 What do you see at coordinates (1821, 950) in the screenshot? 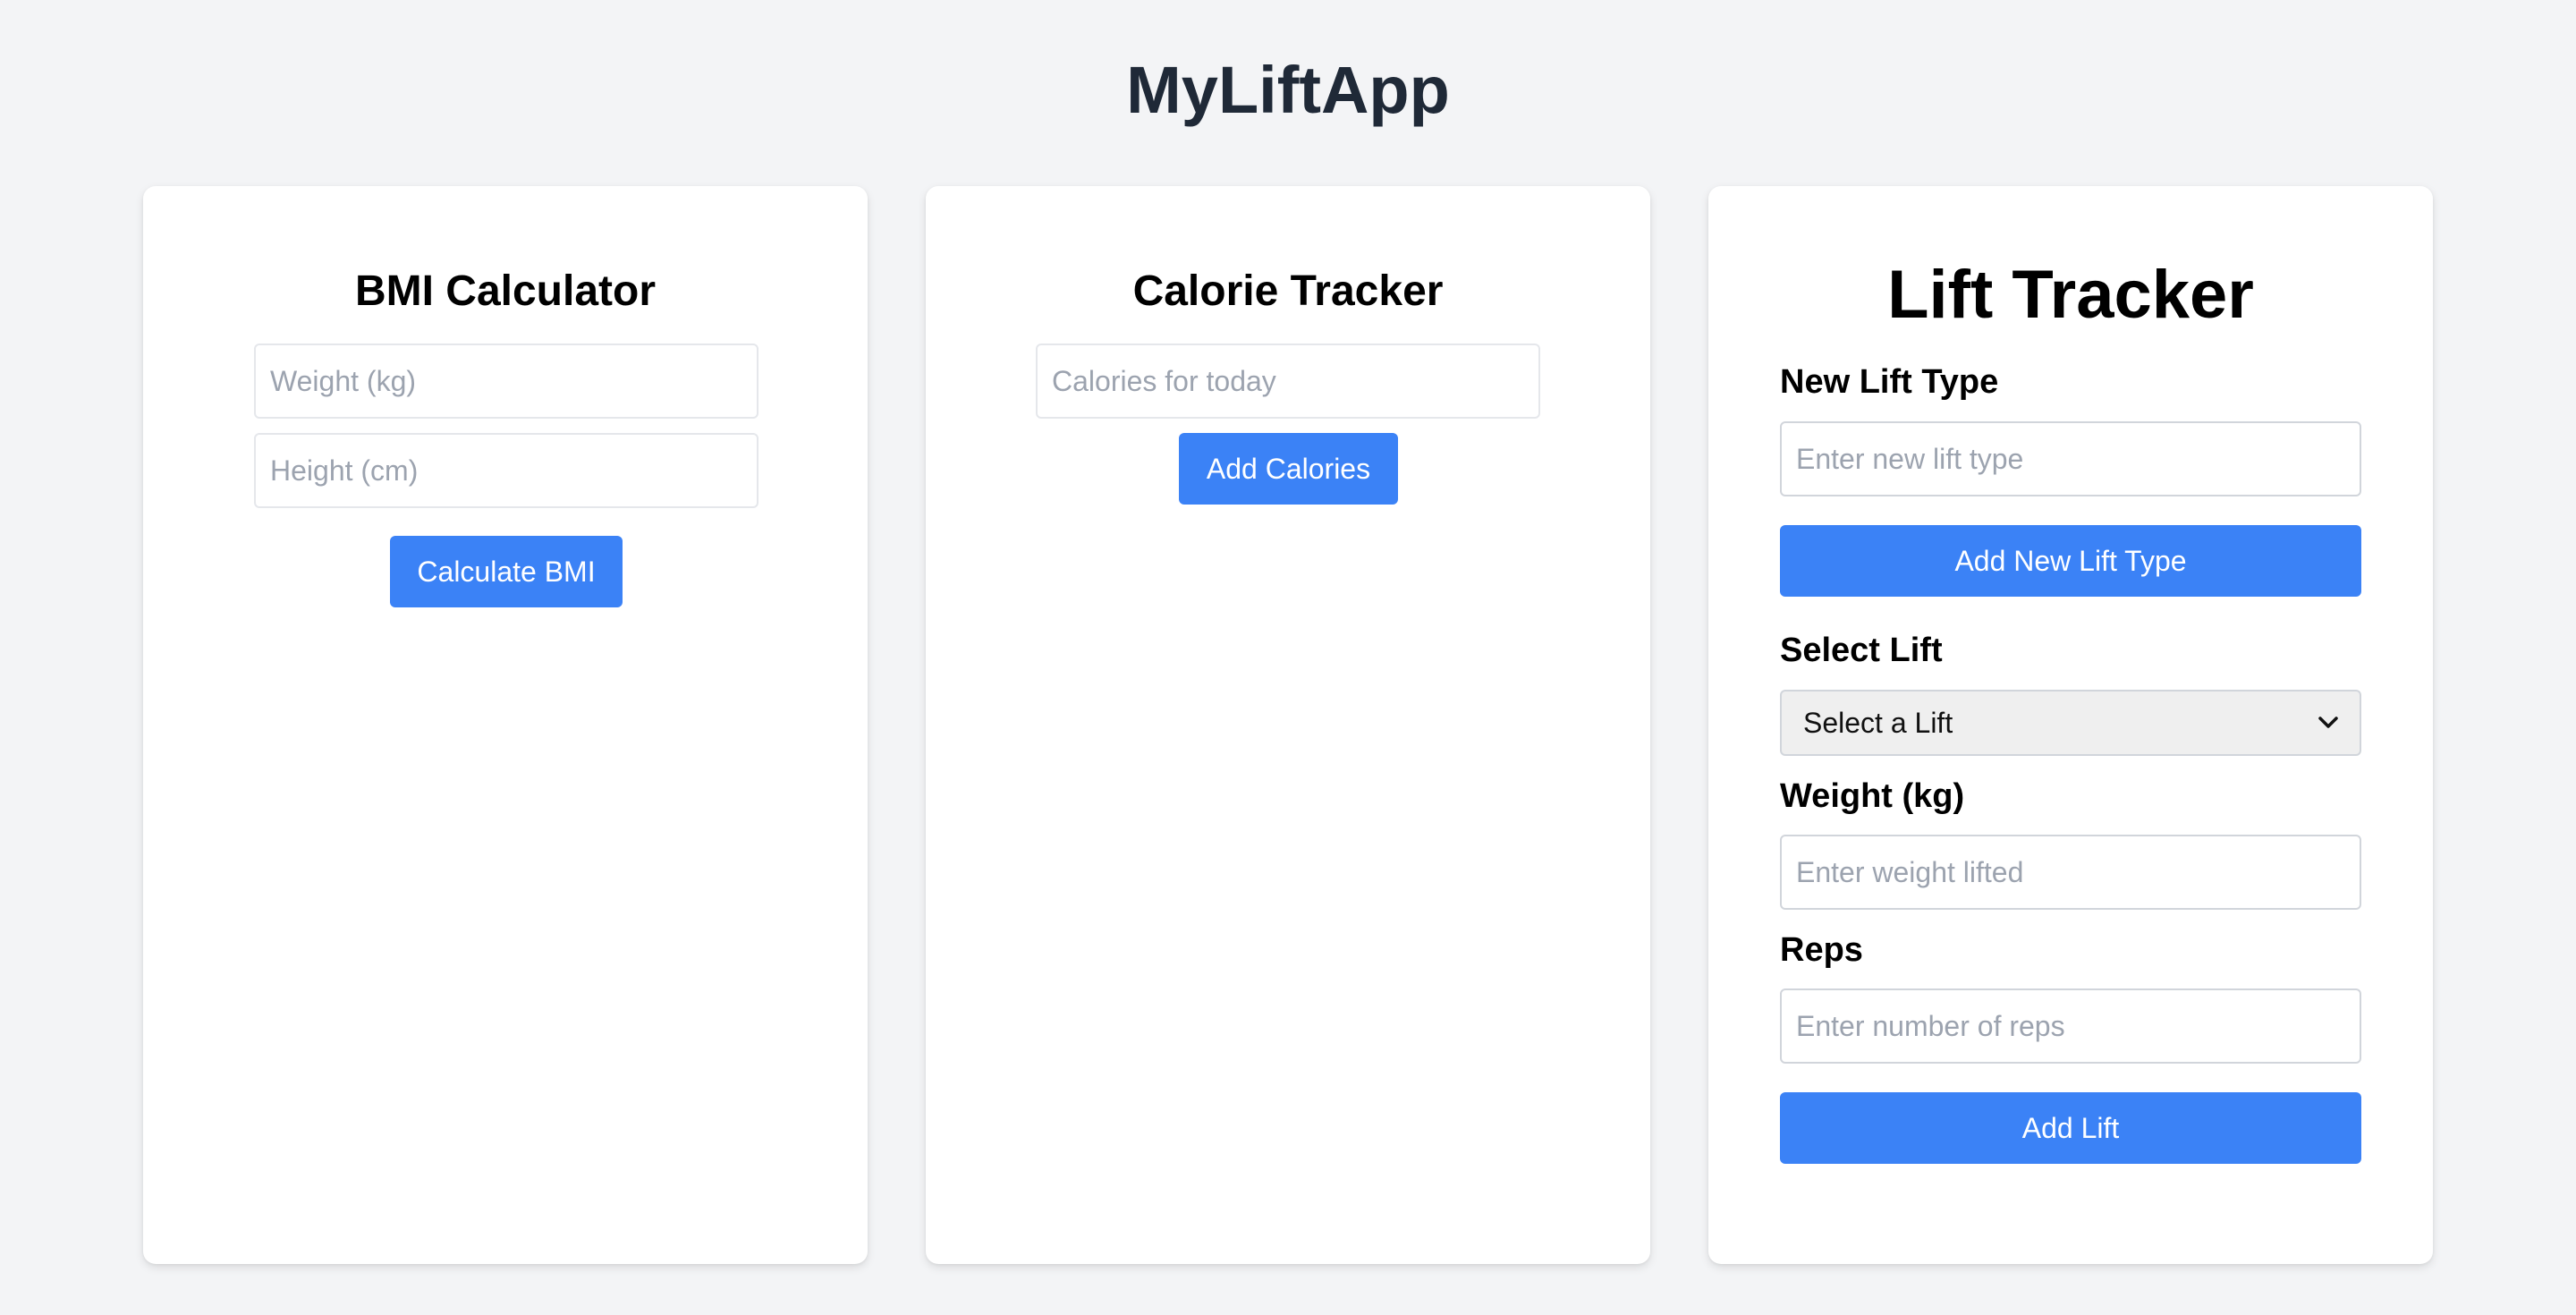
I see `reps-label: Reps` at bounding box center [1821, 950].